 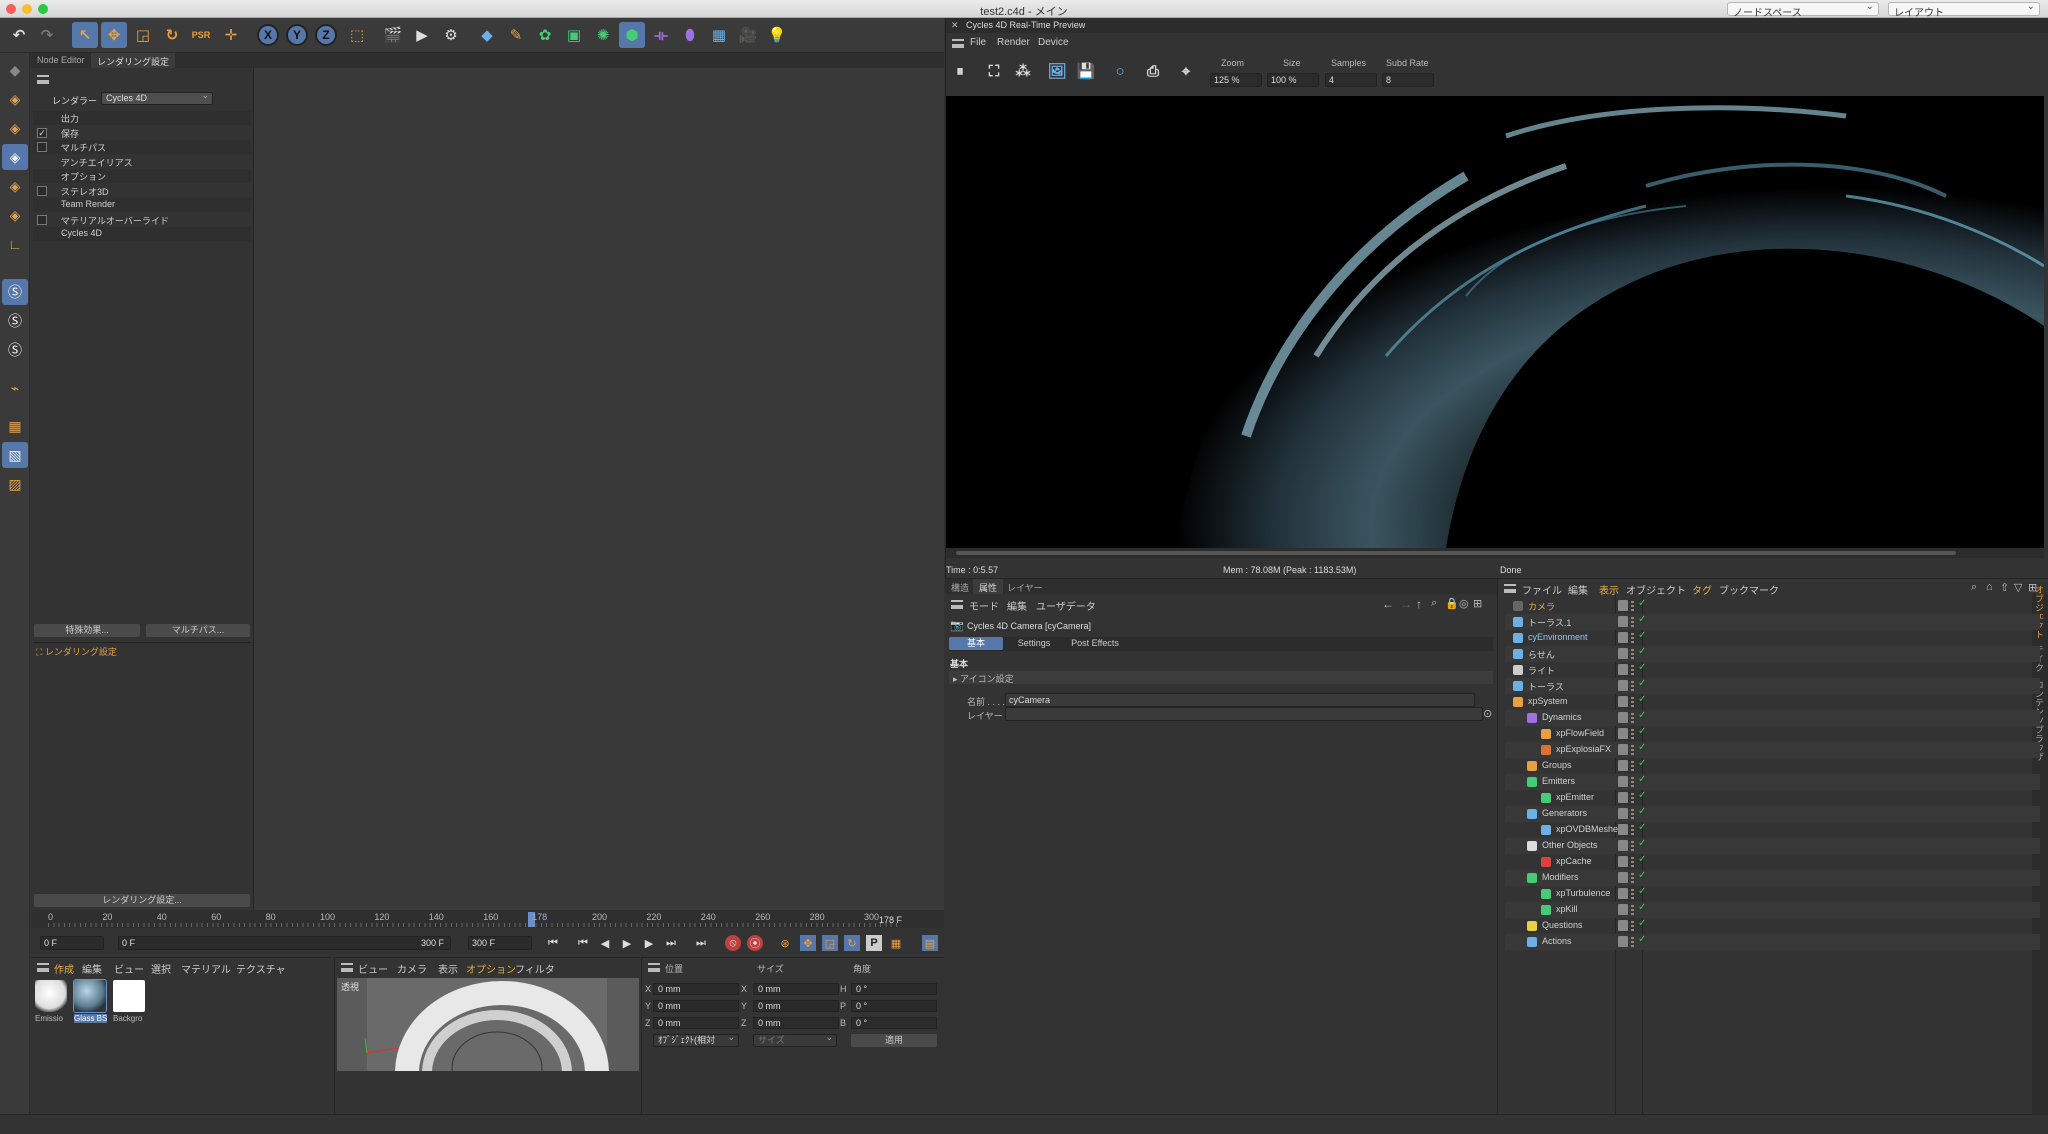 What do you see at coordinates (1541, 654) in the screenshot?
I see `object-name: らせん` at bounding box center [1541, 654].